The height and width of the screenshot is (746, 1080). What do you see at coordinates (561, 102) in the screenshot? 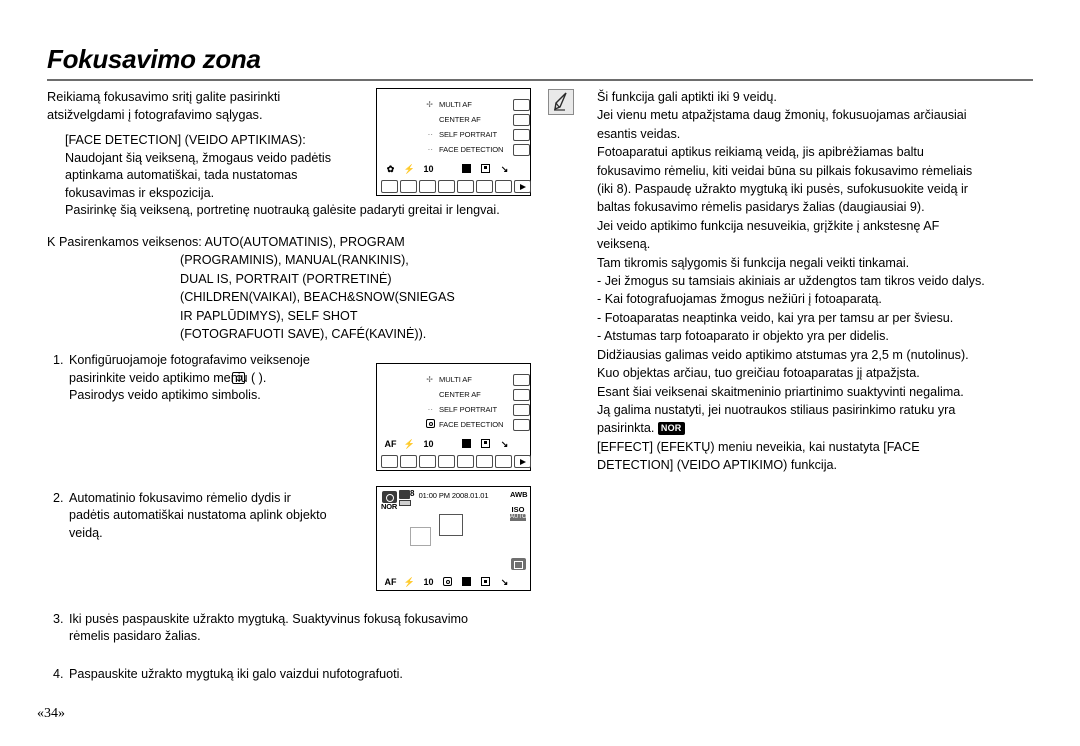
I see `pen-note-icon` at bounding box center [561, 102].